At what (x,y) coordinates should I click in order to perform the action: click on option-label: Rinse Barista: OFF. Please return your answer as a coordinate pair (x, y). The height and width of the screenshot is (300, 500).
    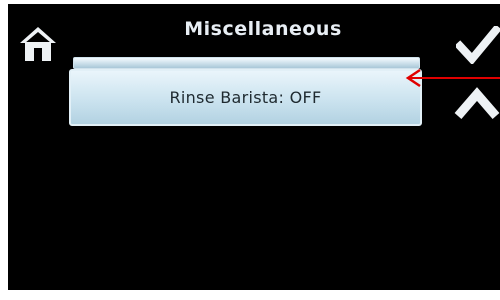
    Looking at the image, I should click on (245, 97).